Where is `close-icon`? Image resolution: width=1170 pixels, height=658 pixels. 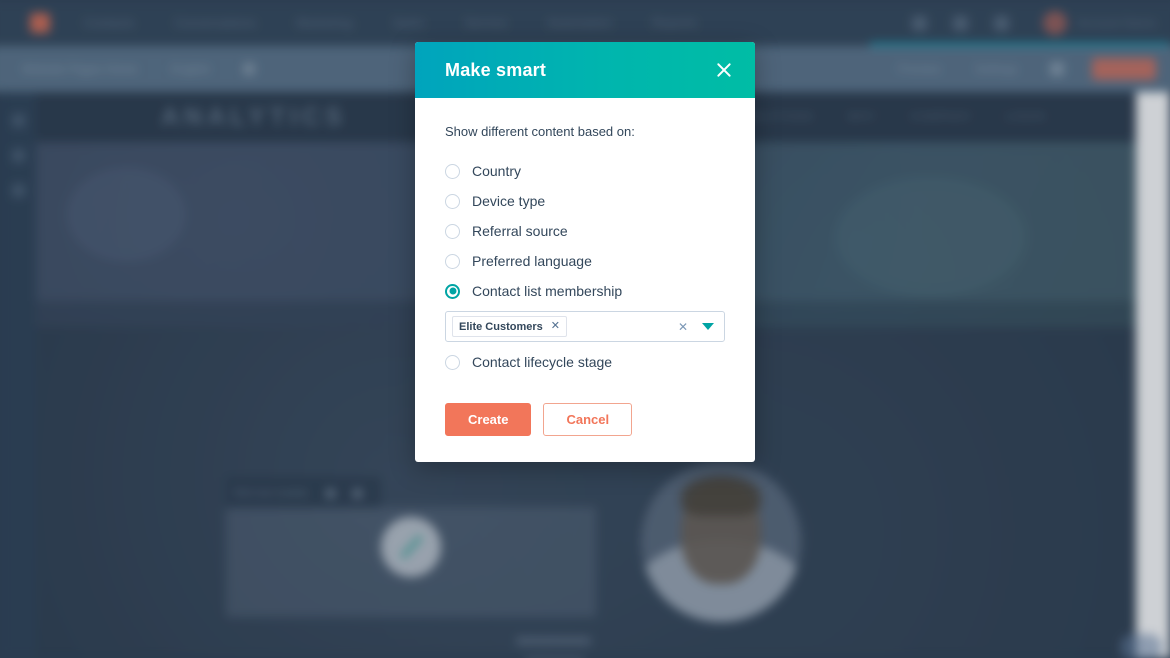
close-icon is located at coordinates (724, 70).